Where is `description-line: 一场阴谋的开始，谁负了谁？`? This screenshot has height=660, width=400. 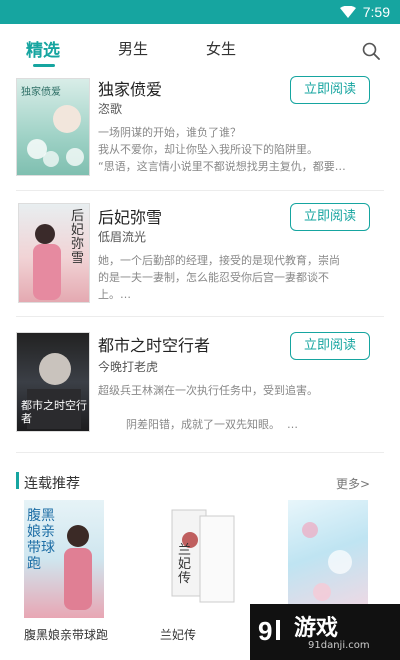 description-line: 一场阴谋的开始，谁负了谁？ is located at coordinates (169, 132).